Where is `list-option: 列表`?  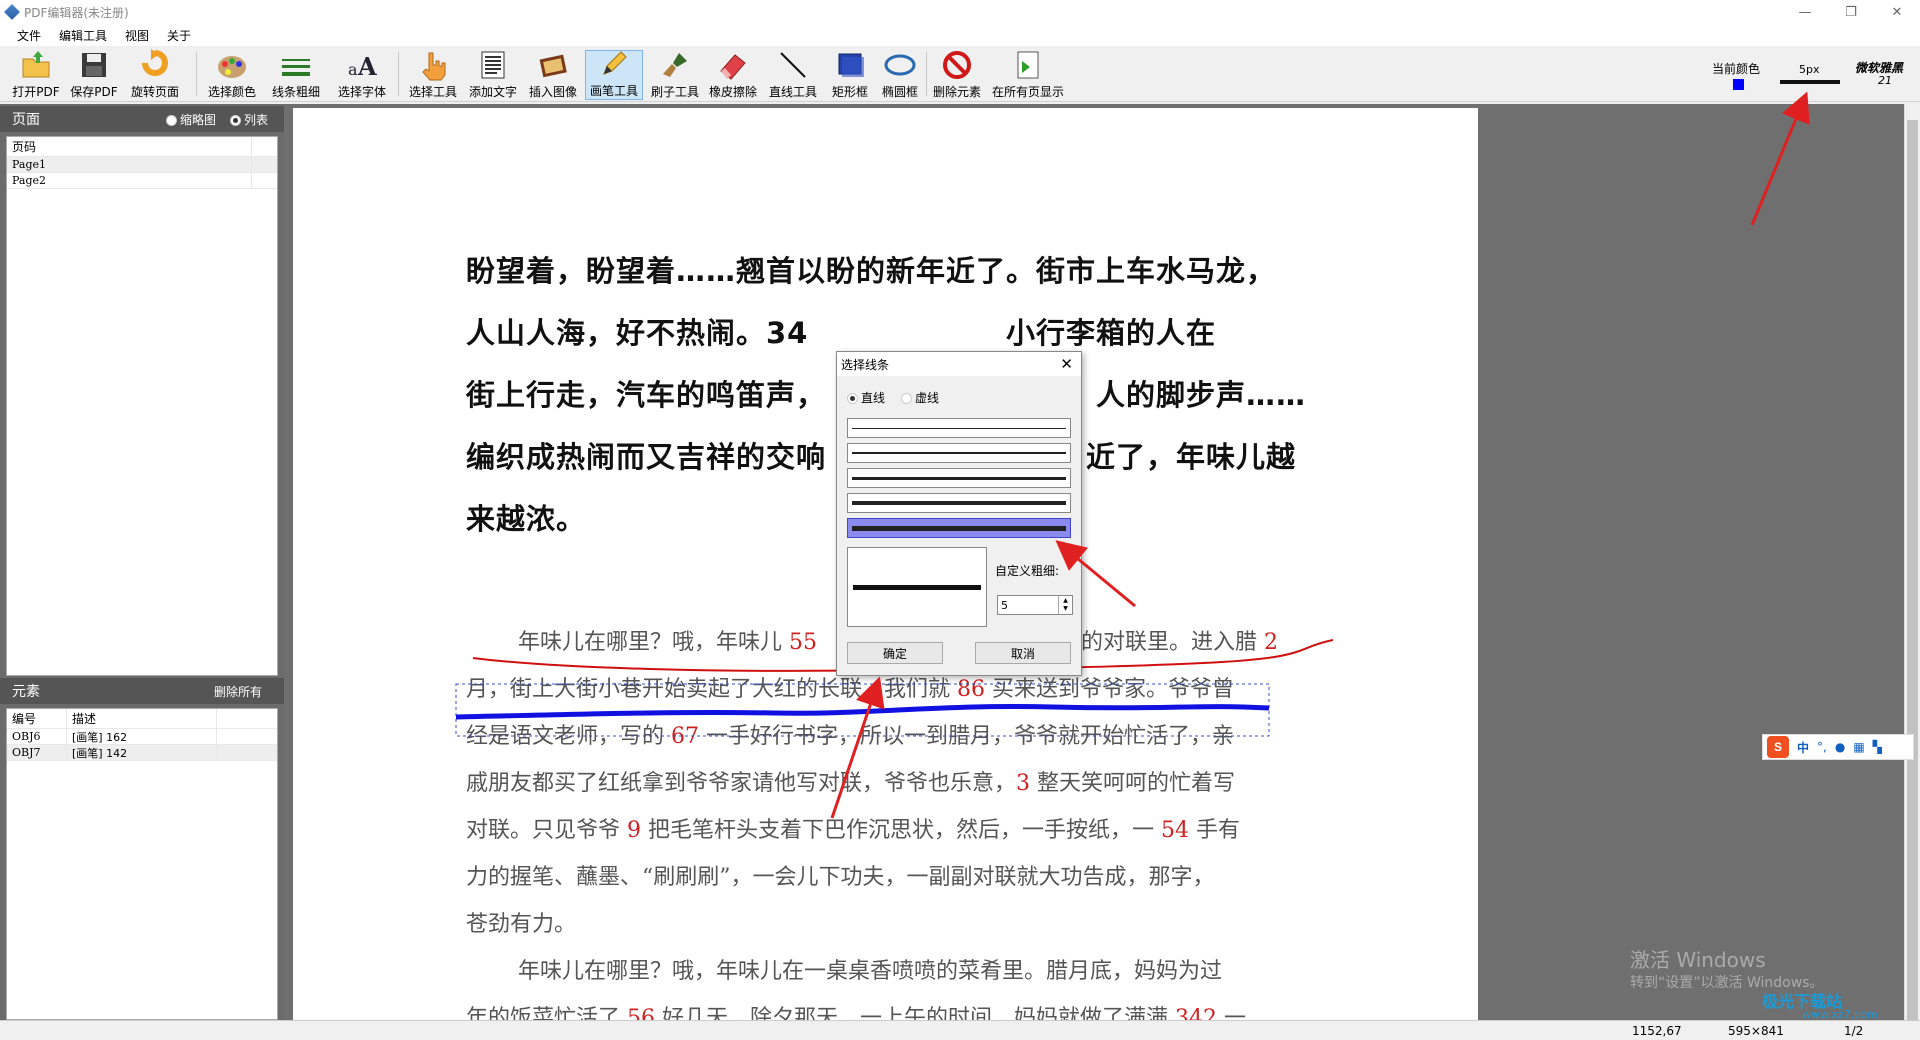 list-option: 列表 is located at coordinates (249, 119).